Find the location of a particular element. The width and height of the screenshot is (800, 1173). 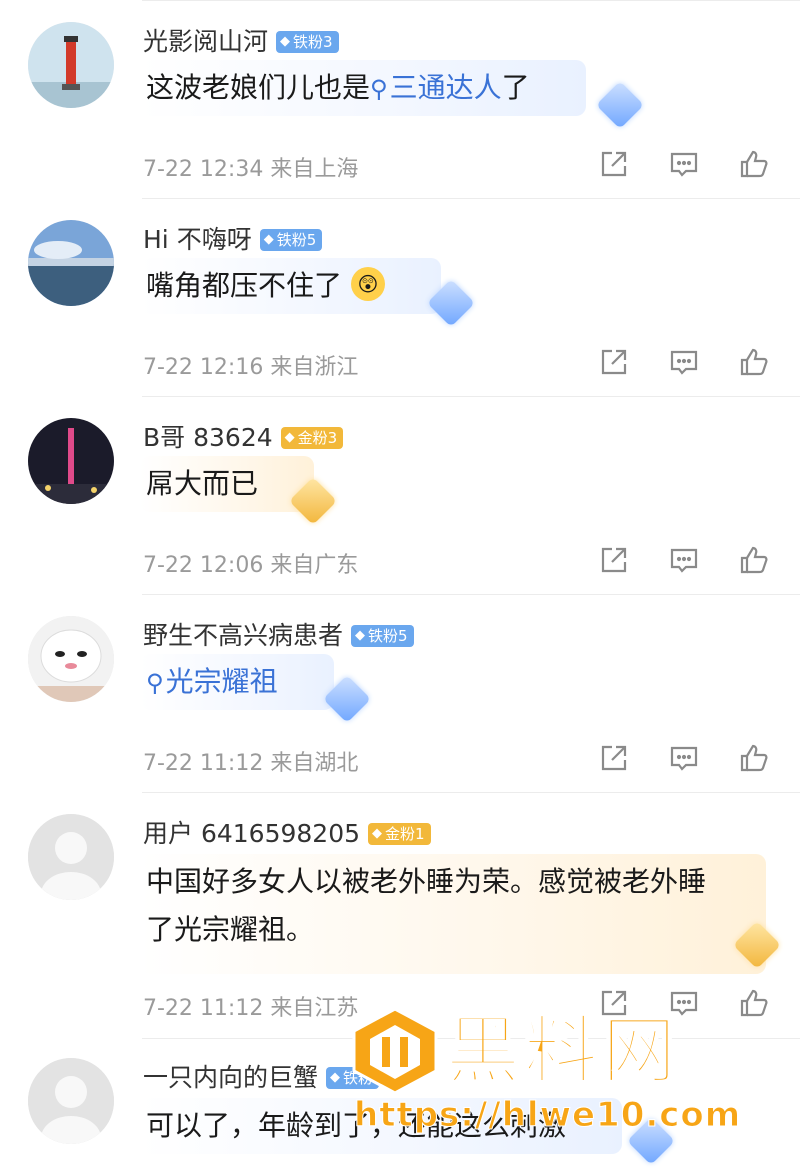

username-row: 野生不高兴病患者 ◆ 铁粉5 is located at coordinates (278, 636).